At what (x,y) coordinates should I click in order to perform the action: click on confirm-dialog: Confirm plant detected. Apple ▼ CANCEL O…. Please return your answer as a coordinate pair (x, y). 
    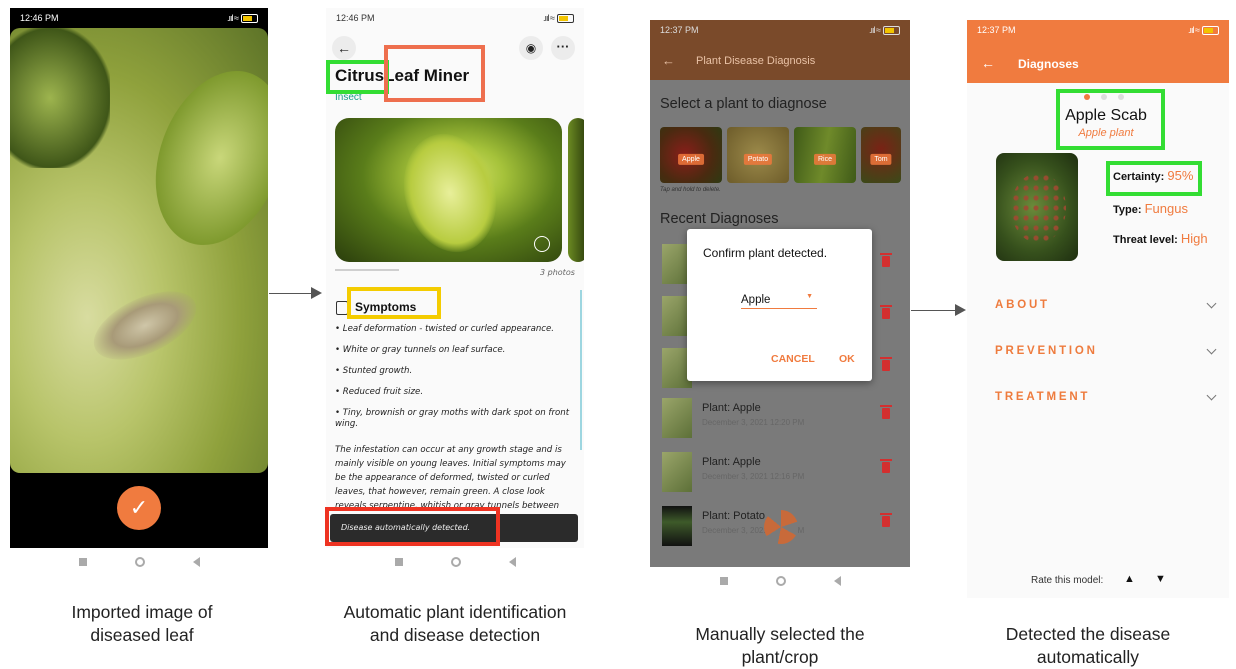
    Looking at the image, I should click on (779, 305).